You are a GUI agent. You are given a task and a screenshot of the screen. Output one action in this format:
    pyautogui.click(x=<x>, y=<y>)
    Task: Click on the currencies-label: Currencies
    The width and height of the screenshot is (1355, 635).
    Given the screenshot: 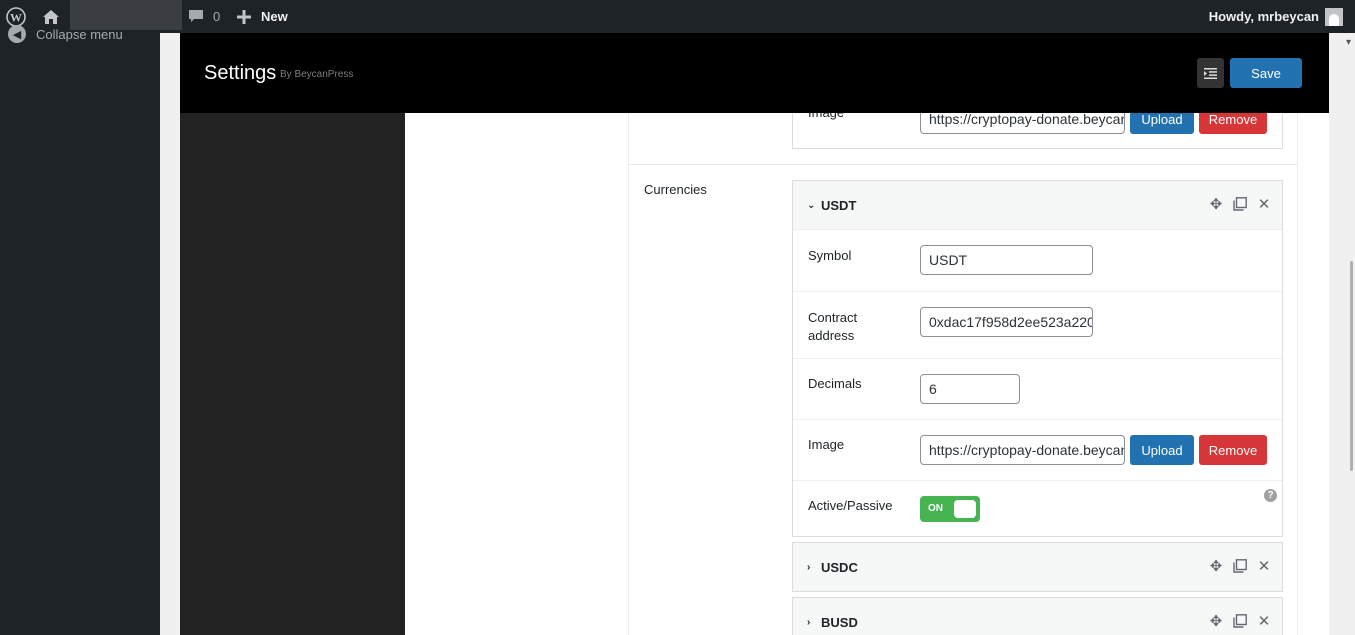 What is the action you would take?
    pyautogui.click(x=675, y=189)
    